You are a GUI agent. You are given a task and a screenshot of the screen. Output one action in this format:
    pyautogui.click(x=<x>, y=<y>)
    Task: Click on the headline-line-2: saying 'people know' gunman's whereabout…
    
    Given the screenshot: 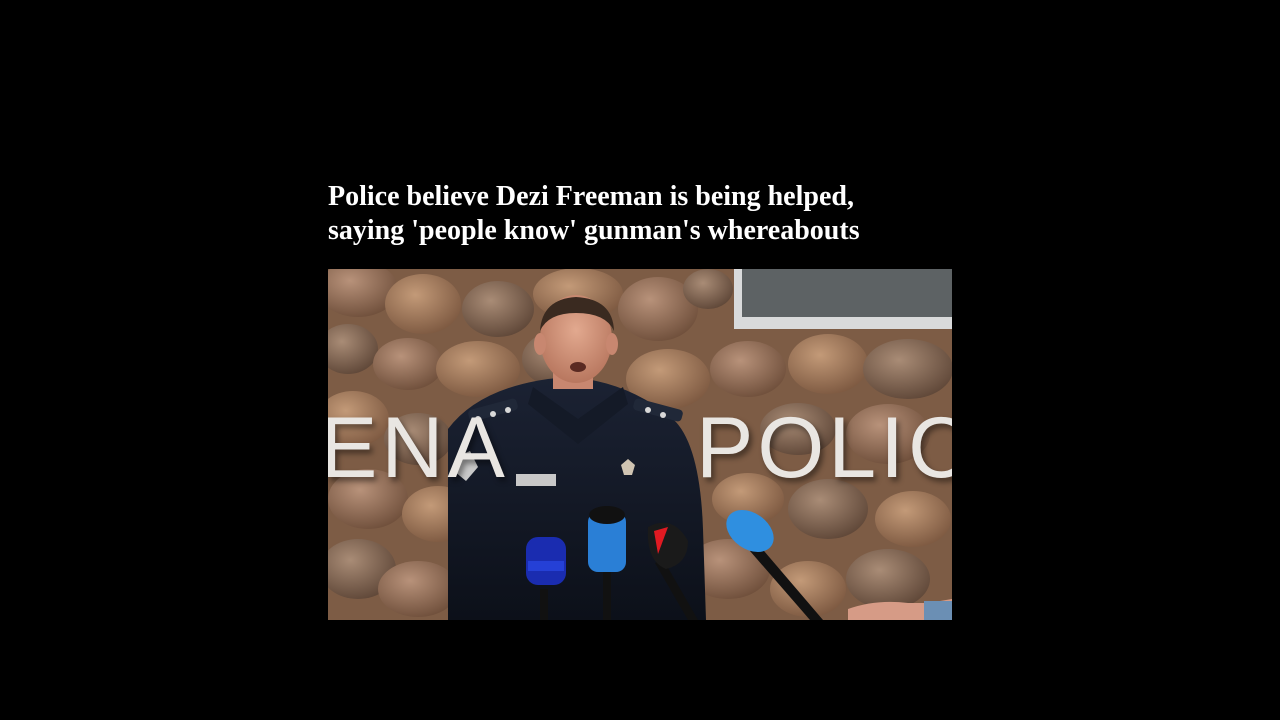 What is the action you would take?
    pyautogui.click(x=594, y=230)
    